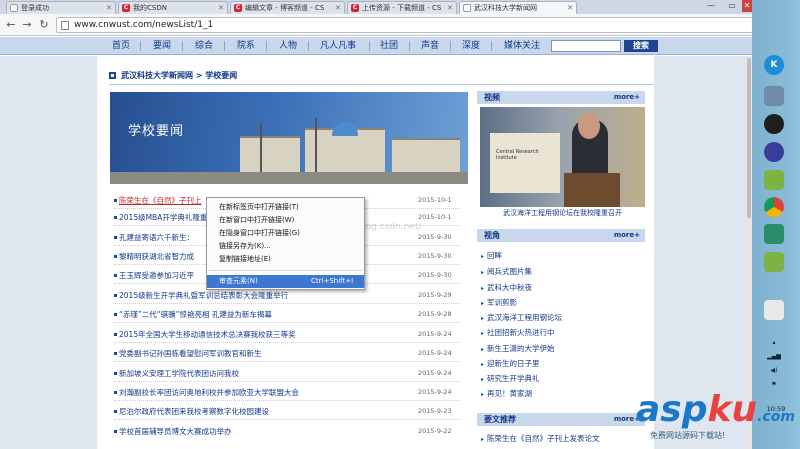  Describe the element at coordinates (11, 25) in the screenshot. I see `back-arrow-icon: ←` at that location.